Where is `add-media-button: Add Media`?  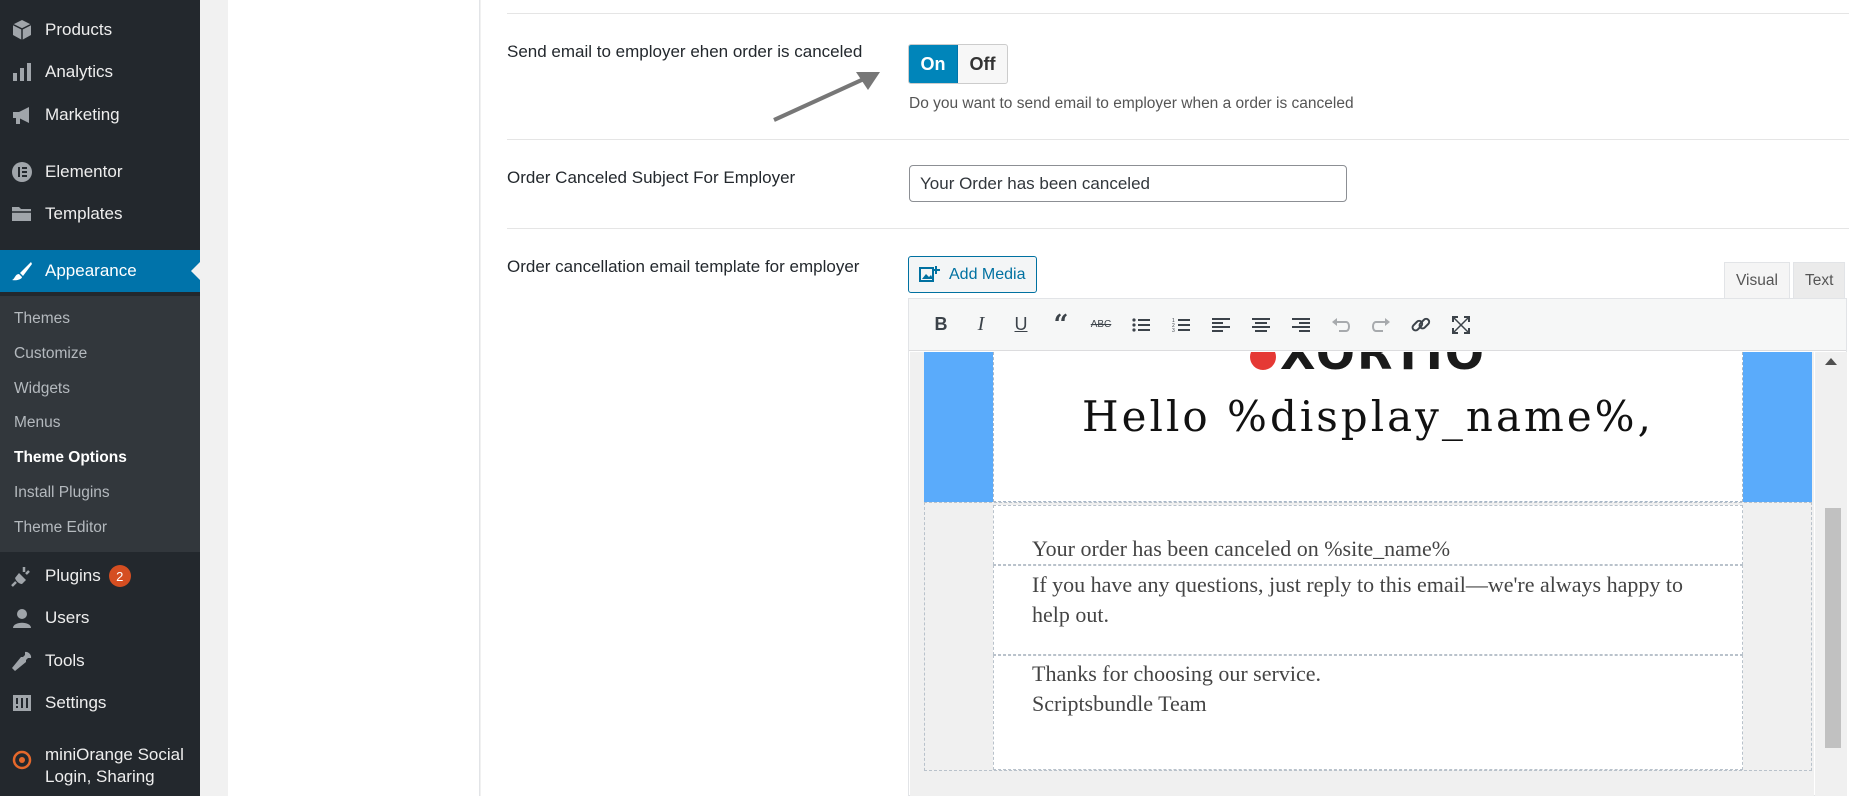
add-media-button: Add Media is located at coordinates (972, 274).